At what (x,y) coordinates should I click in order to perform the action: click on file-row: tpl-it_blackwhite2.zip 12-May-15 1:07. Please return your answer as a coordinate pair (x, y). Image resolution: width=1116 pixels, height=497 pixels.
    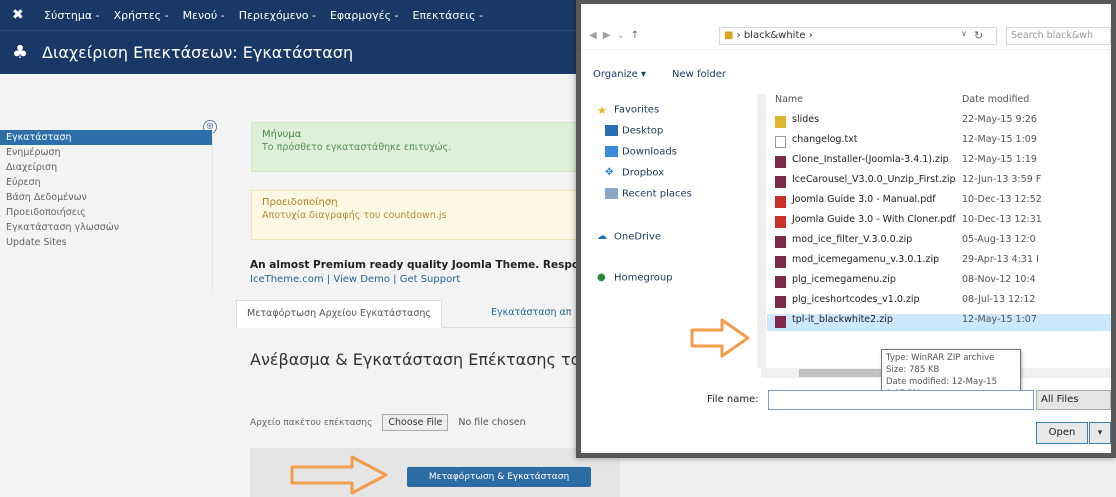
    Looking at the image, I should click on (939, 322).